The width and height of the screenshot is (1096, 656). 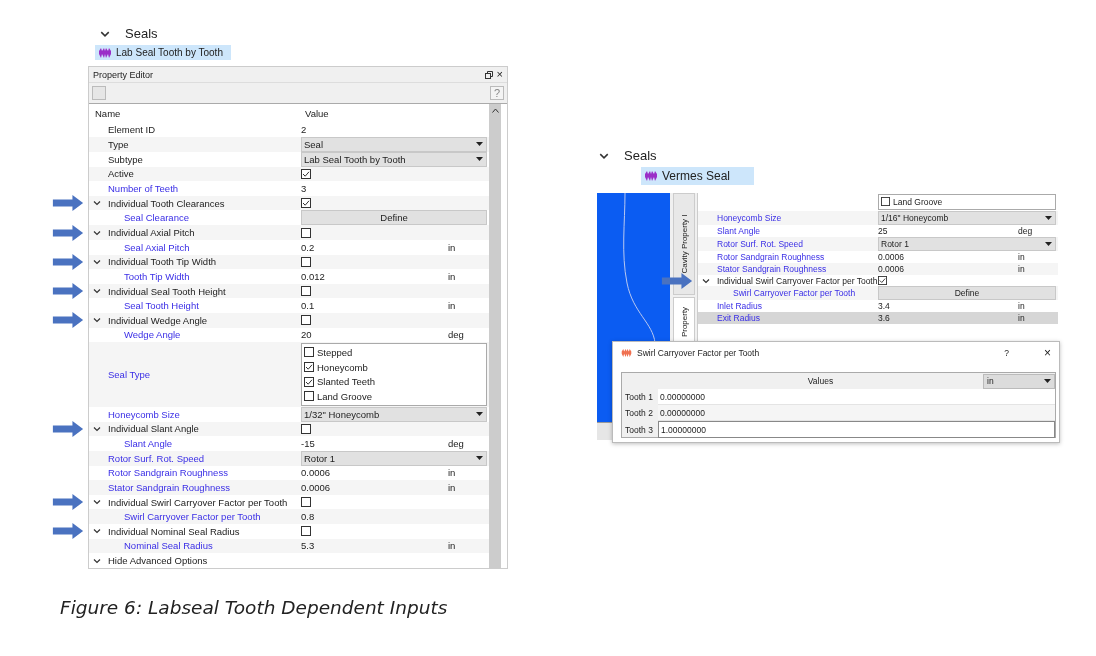 I want to click on row-header: Tooth 2, so click(x=639, y=413).